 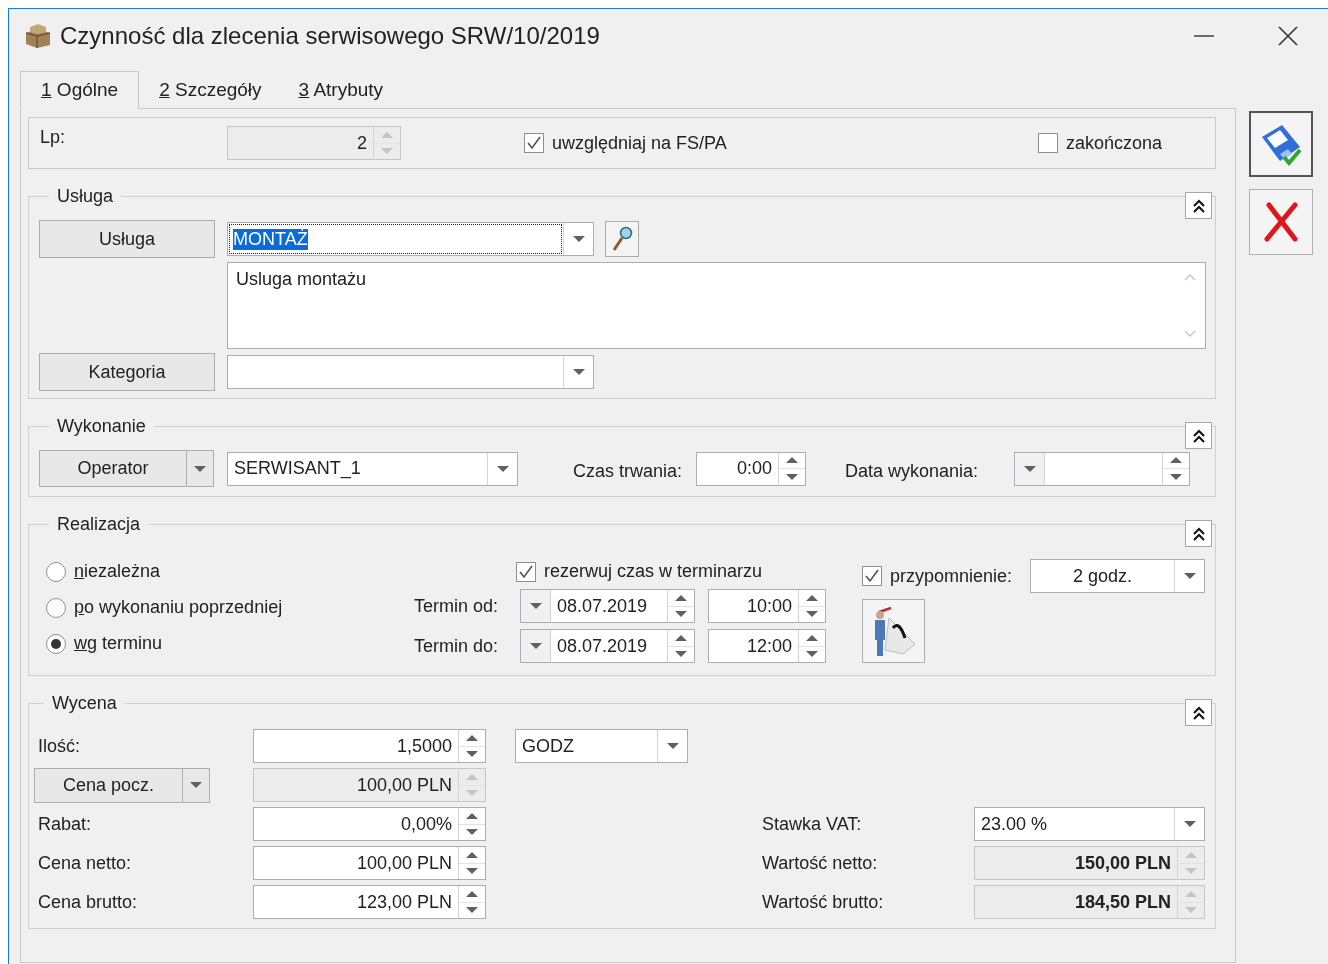 What do you see at coordinates (127, 239) in the screenshot?
I see `service-button: Usługa` at bounding box center [127, 239].